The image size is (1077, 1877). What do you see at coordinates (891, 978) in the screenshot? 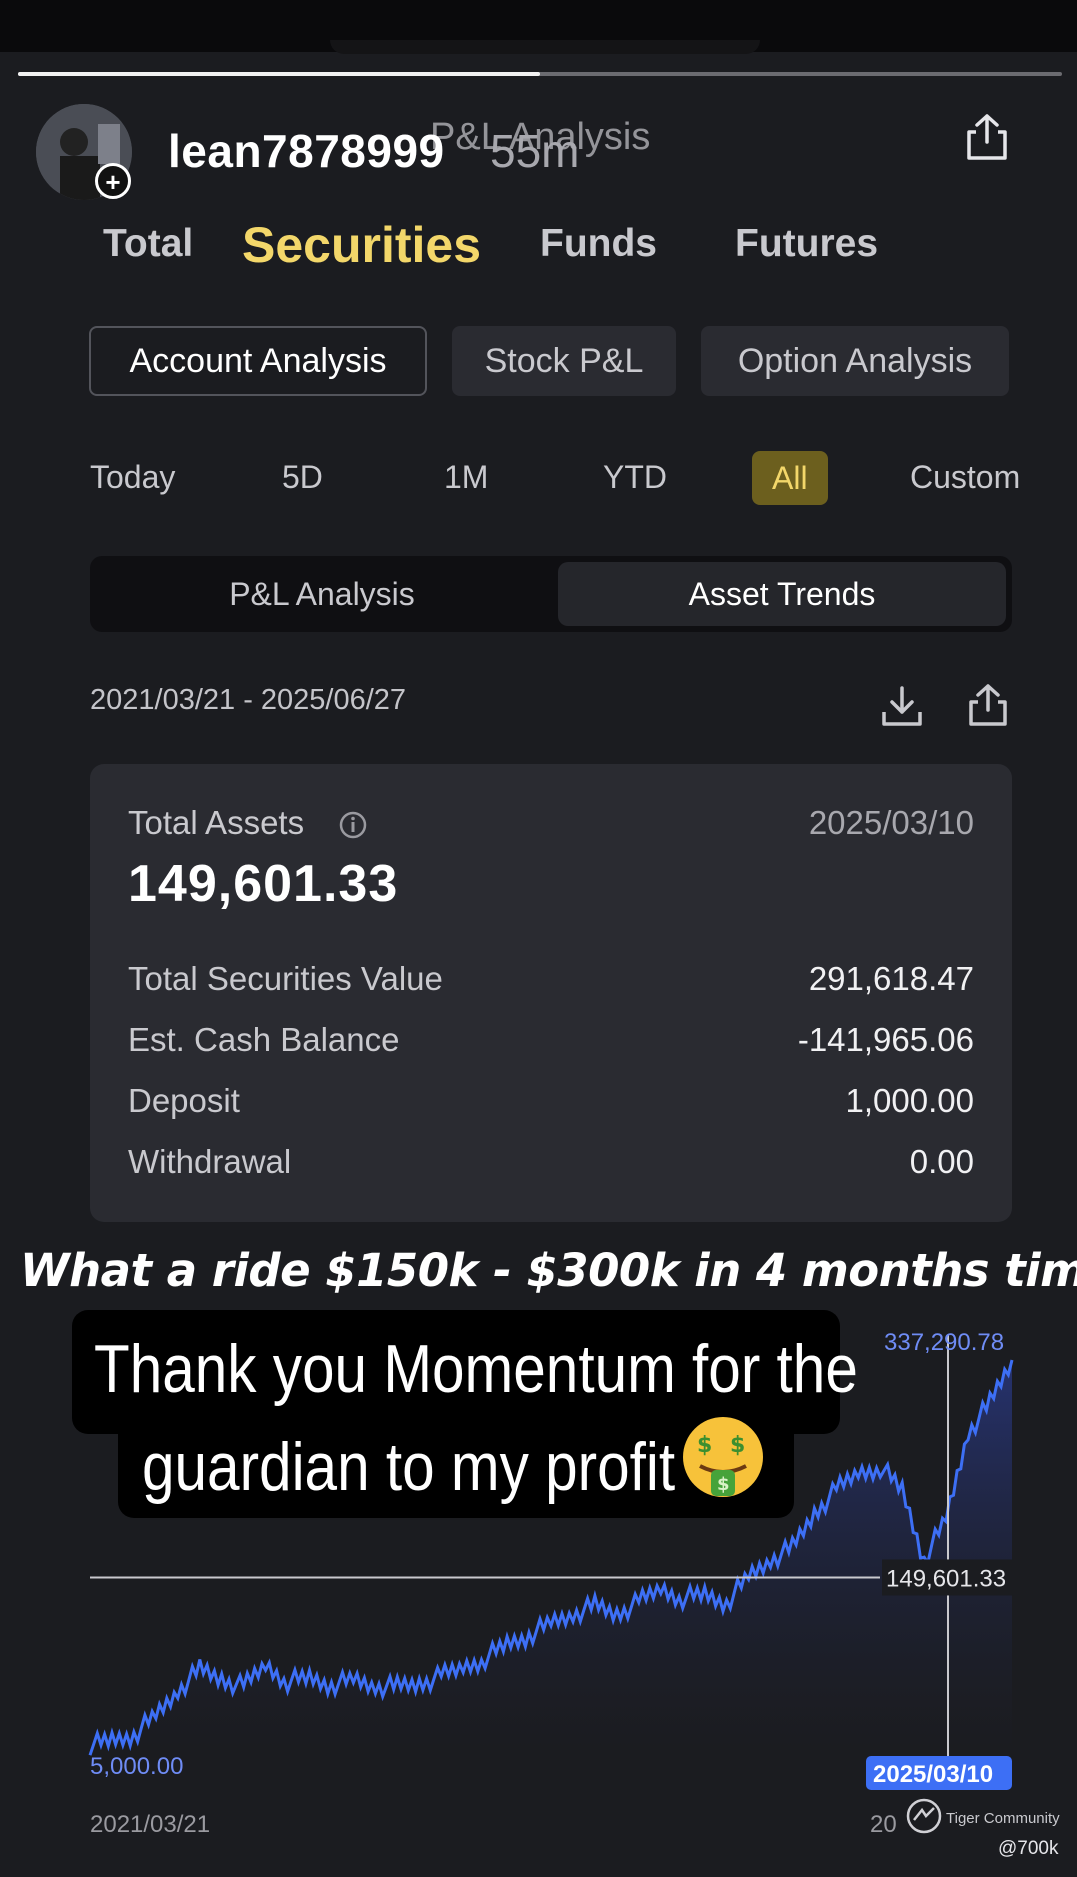
I see `row-value: 291,618.47` at bounding box center [891, 978].